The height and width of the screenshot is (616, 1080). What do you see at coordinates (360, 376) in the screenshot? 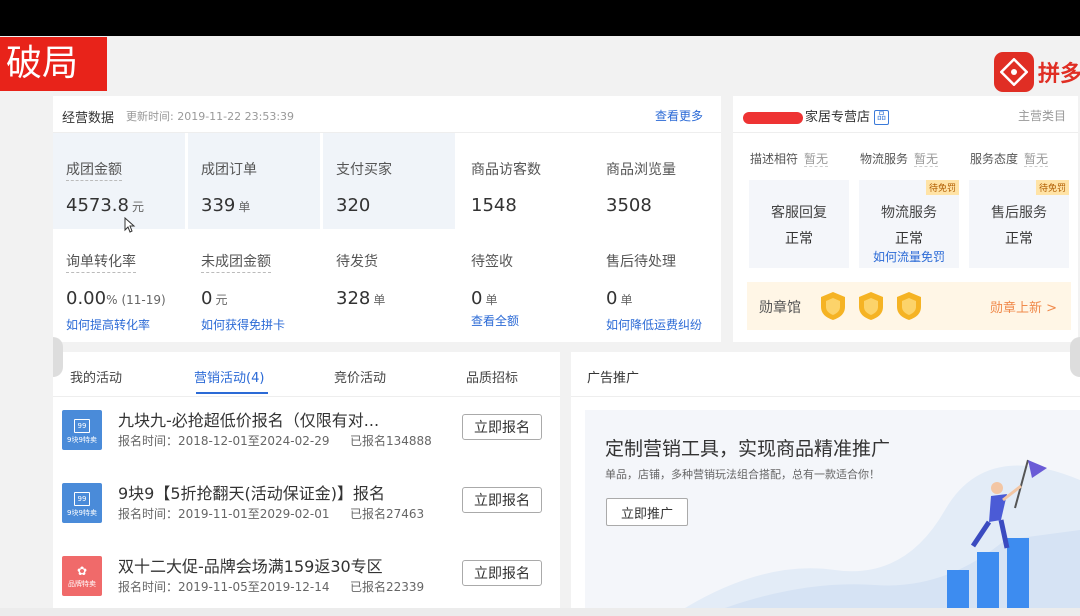
I see `tab-bidding-activities: 竞价活动` at bounding box center [360, 376].